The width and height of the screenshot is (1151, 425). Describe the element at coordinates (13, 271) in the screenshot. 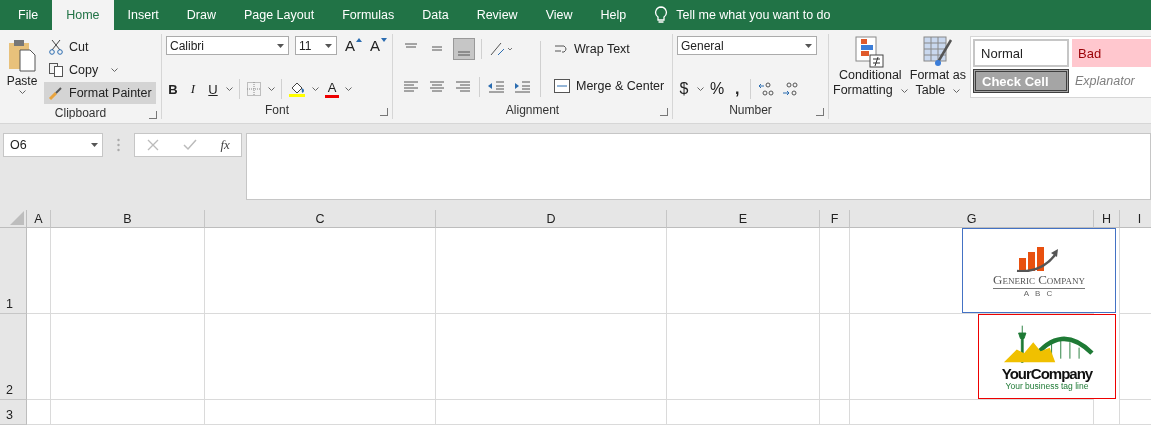

I see `row-header: 1` at that location.